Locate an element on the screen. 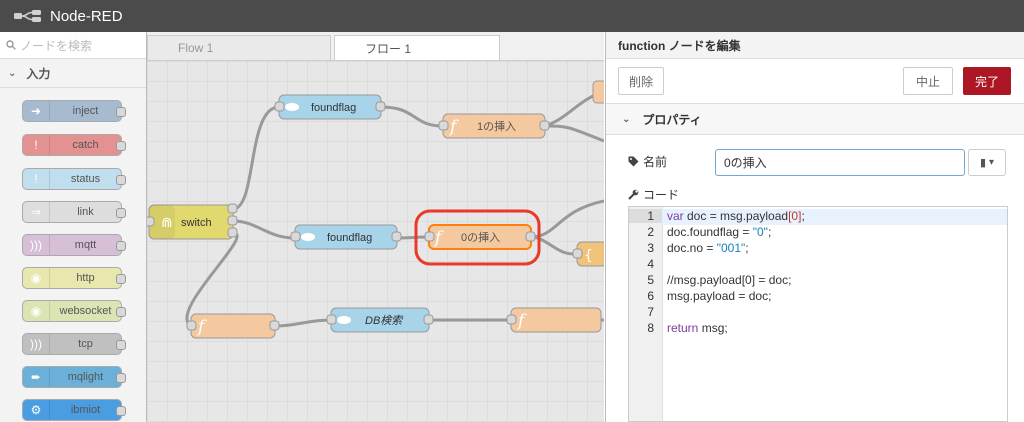 This screenshot has height=422, width=1024. workspace-tabs: Flow 1 フロー 1 is located at coordinates (375, 46).